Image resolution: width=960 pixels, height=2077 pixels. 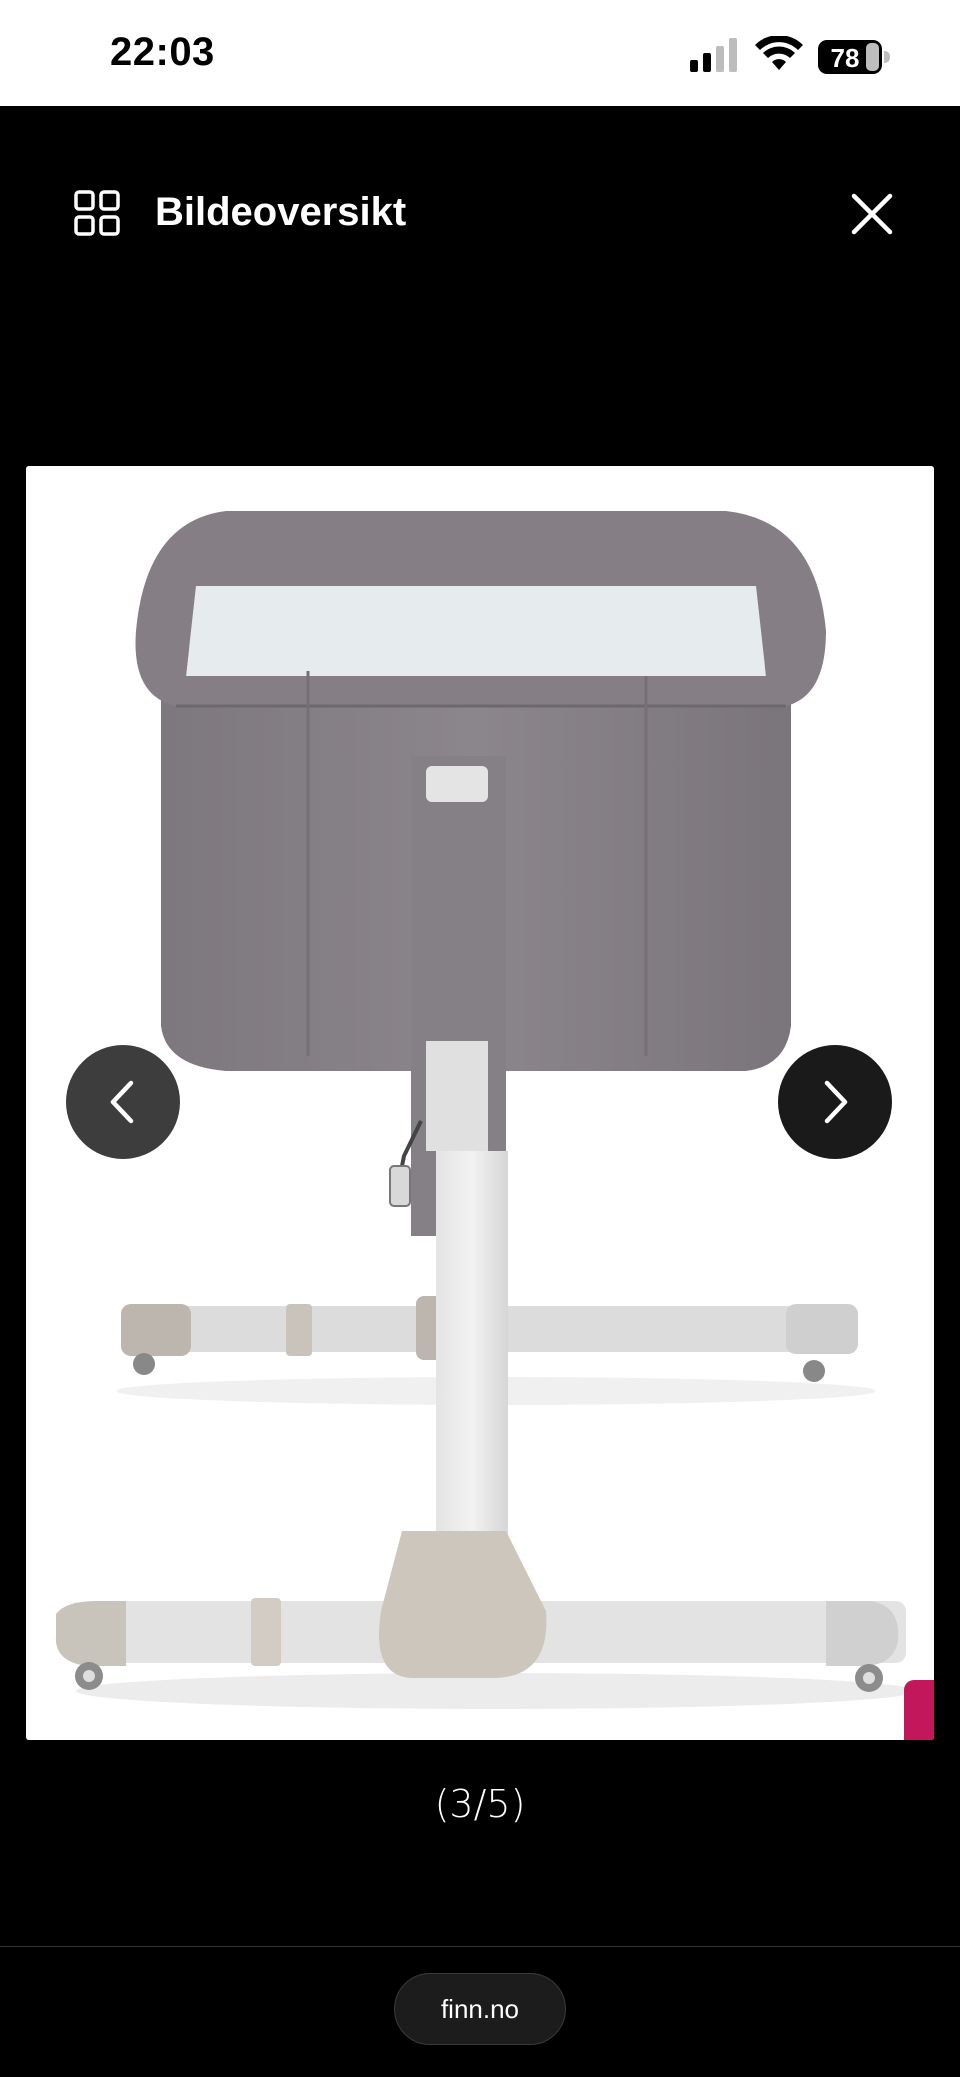 I want to click on next-image-button, so click(x=835, y=1102).